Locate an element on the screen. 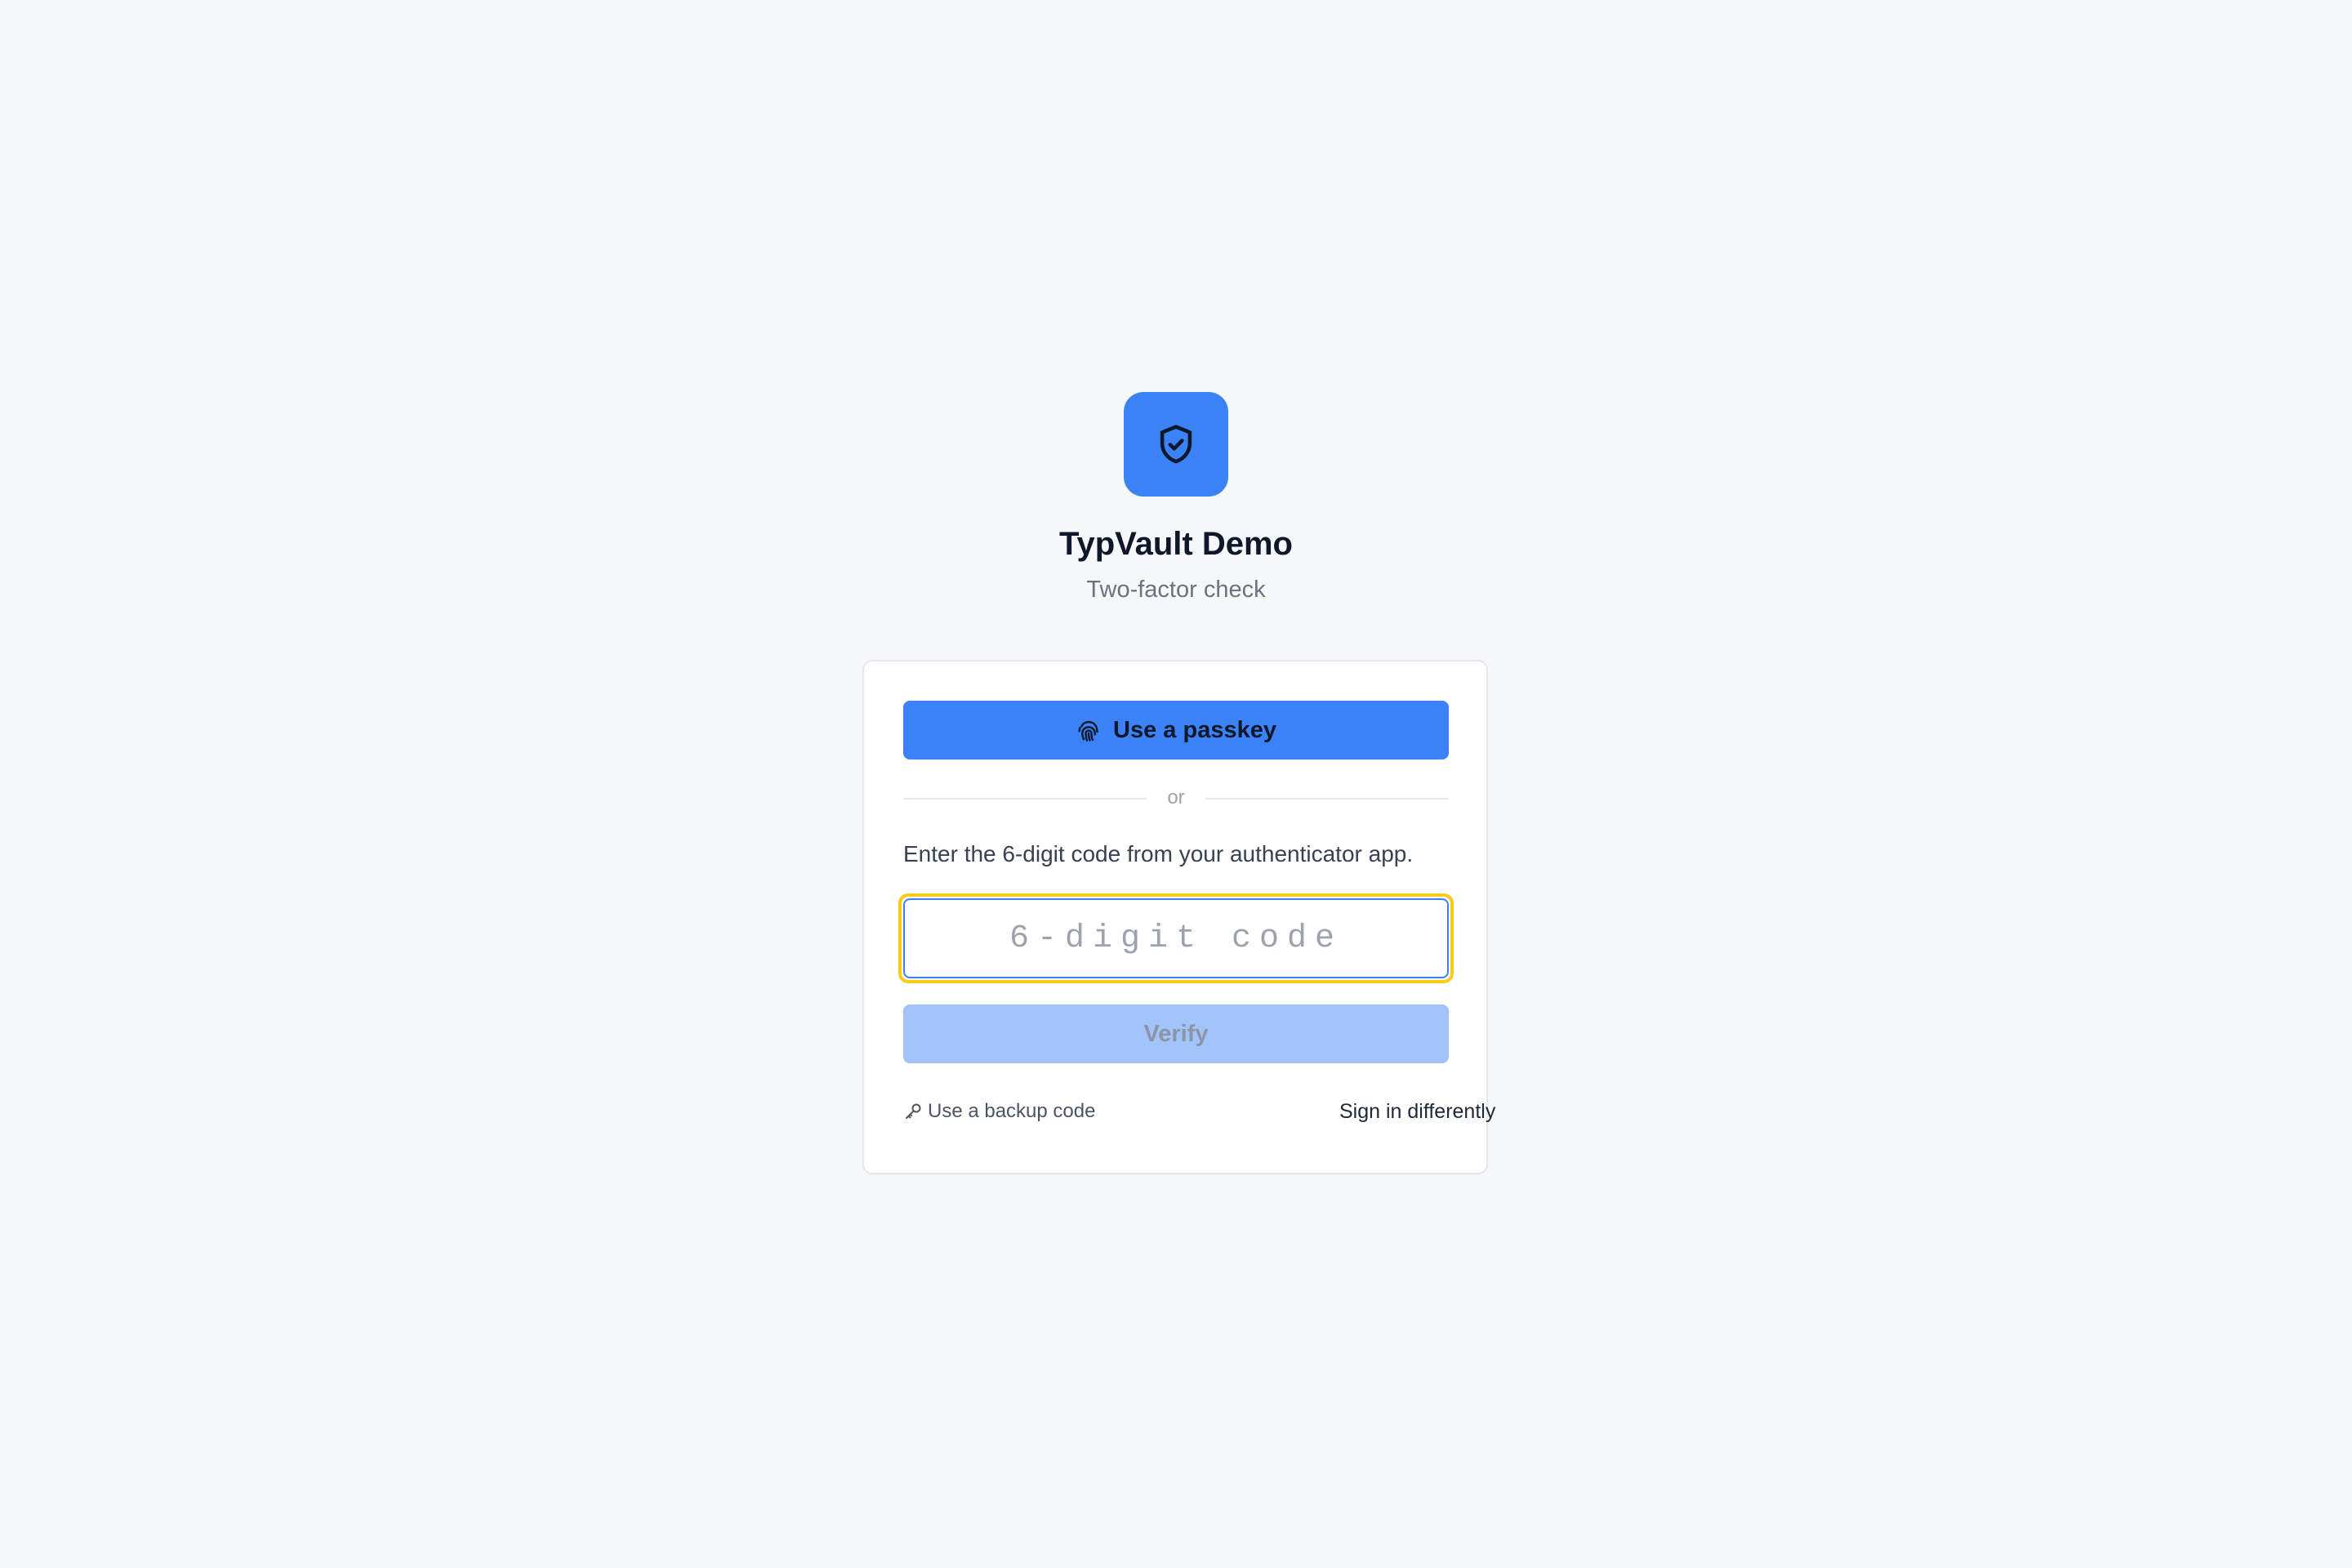 This screenshot has height=1568, width=2352. key-icon is located at coordinates (914, 1111).